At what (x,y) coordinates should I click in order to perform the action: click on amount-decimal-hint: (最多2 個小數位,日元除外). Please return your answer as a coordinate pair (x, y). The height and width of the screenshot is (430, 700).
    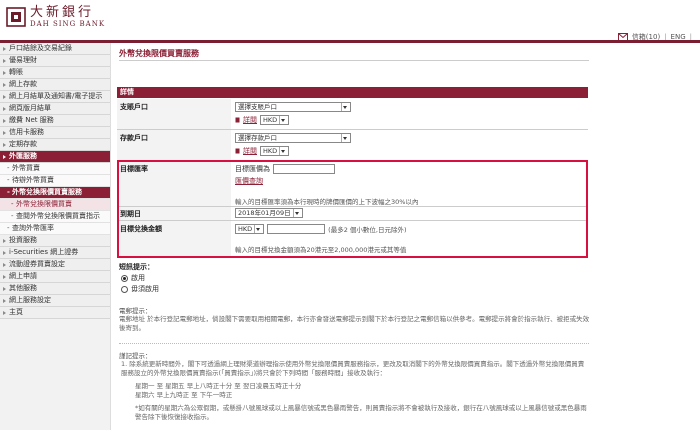
    Looking at the image, I should click on (367, 230).